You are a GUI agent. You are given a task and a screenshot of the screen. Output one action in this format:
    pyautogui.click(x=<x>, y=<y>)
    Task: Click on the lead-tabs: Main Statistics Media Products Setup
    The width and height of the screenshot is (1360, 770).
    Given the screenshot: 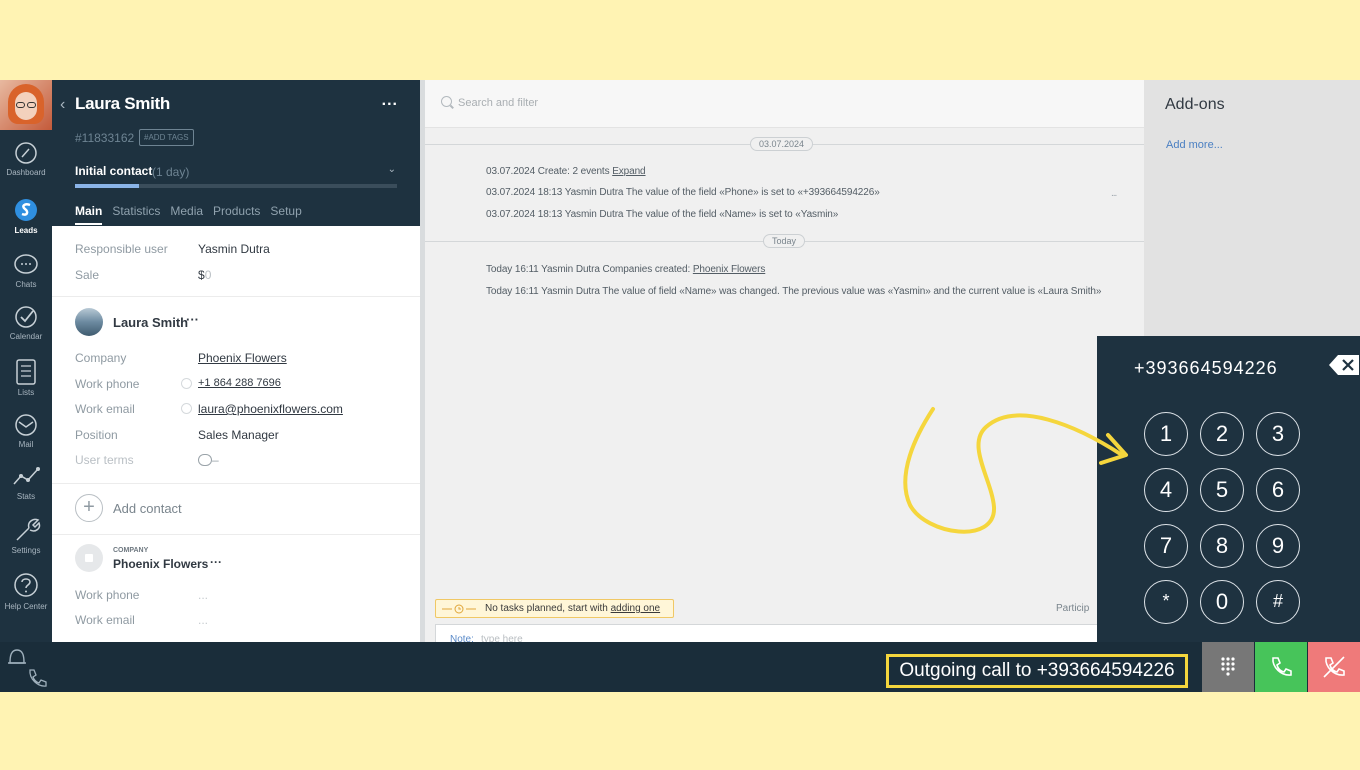 What is the action you would take?
    pyautogui.click(x=193, y=215)
    